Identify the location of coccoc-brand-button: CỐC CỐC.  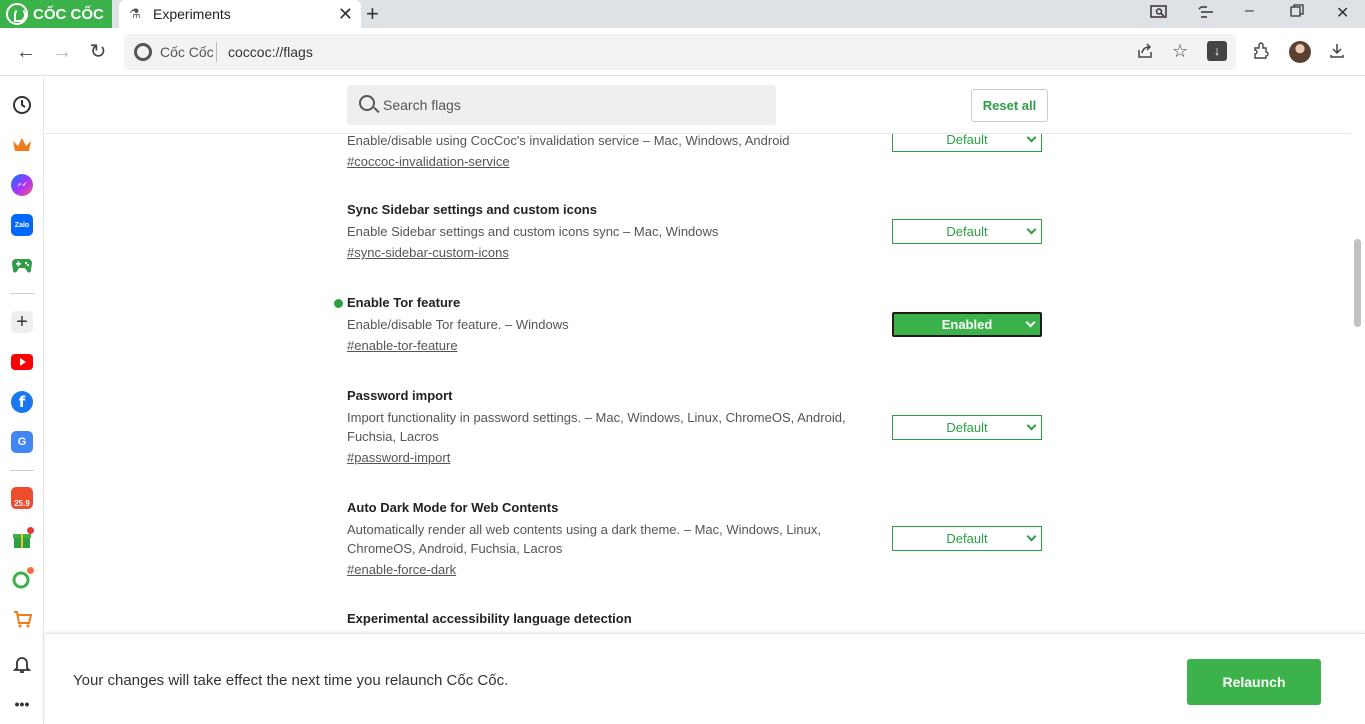
(56, 14).